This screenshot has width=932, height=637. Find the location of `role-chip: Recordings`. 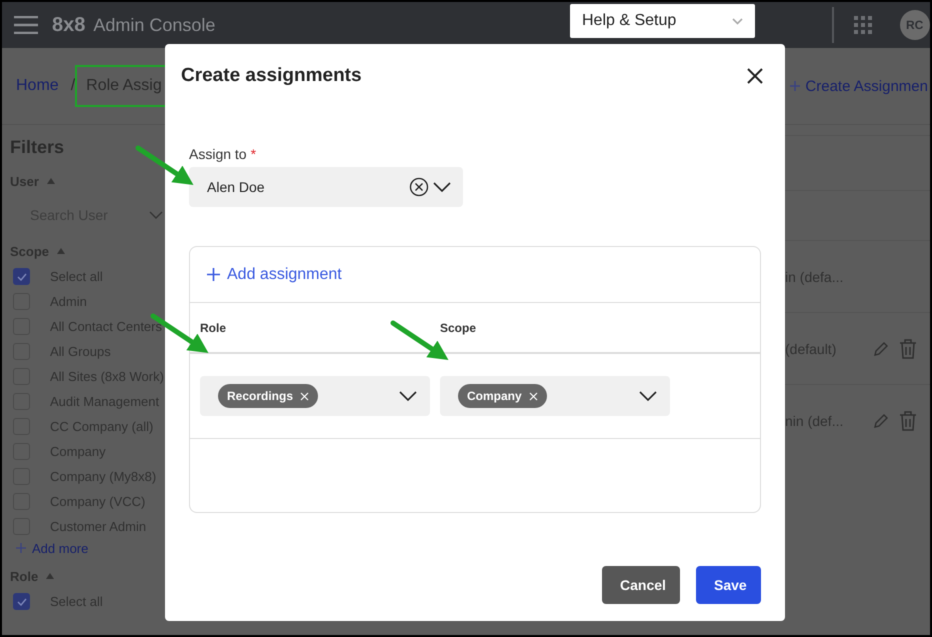

role-chip: Recordings is located at coordinates (268, 396).